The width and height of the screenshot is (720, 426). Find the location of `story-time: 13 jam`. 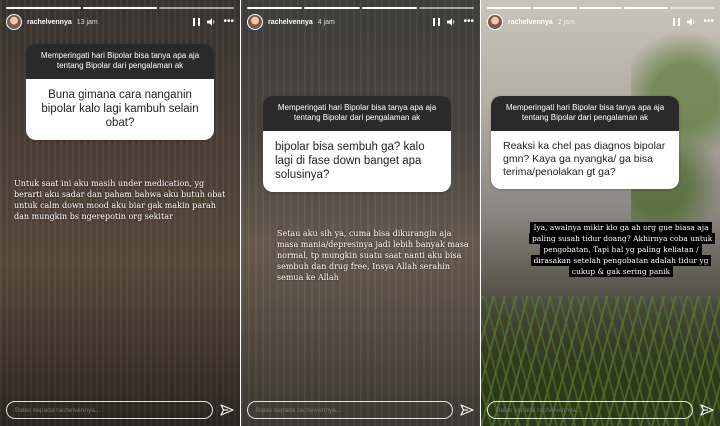

story-time: 13 jam is located at coordinates (87, 22).